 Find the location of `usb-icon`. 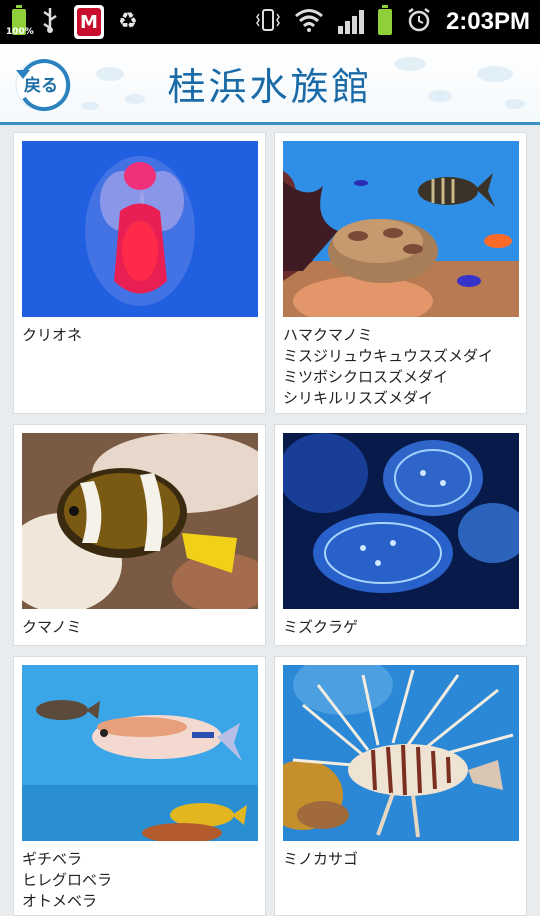

usb-icon is located at coordinates (50, 22).